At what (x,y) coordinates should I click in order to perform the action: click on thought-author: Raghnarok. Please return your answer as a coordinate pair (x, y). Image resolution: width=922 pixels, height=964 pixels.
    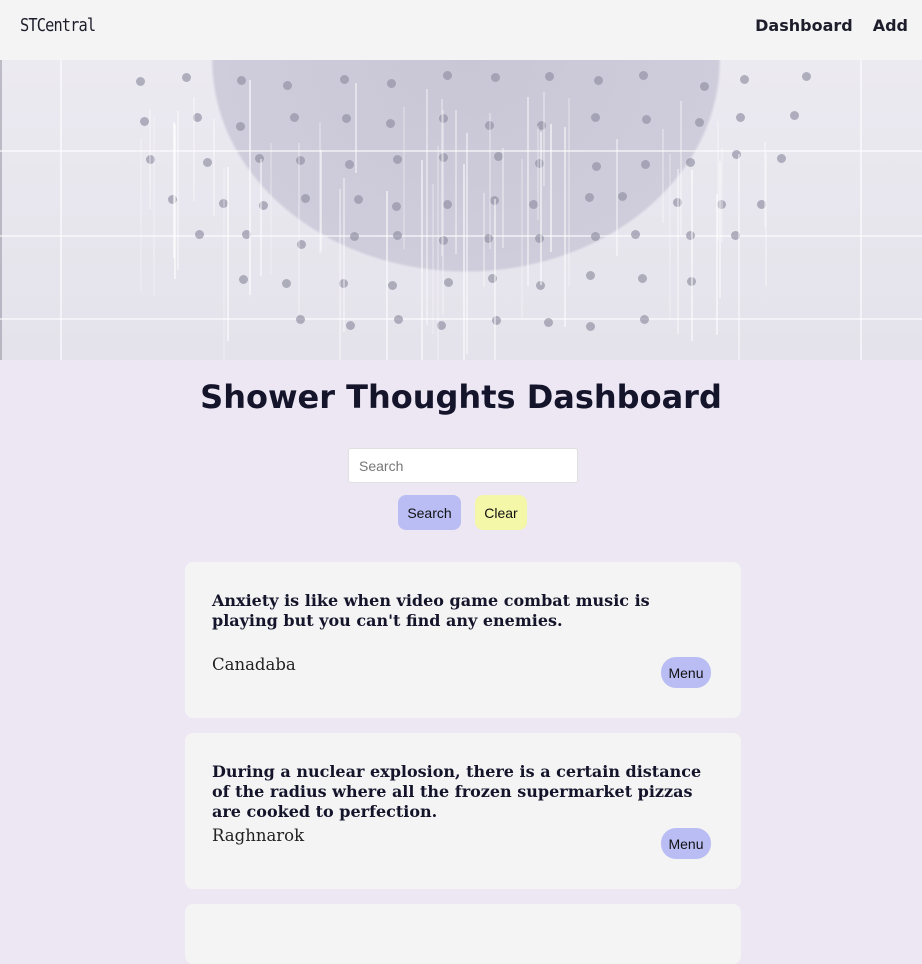
    Looking at the image, I should click on (258, 835).